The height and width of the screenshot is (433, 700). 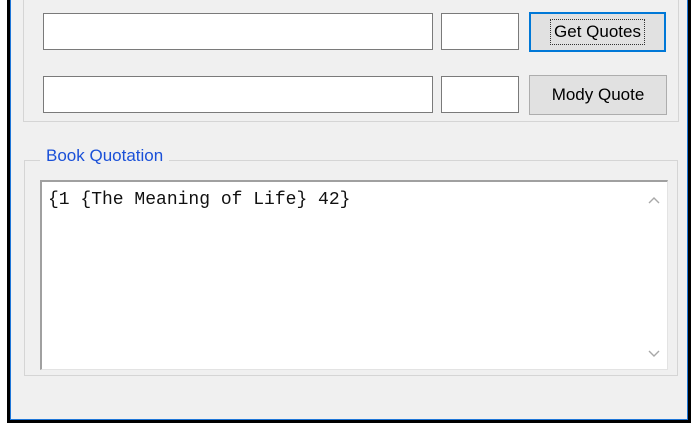 I want to click on book-quotation-legend: Book Quotation, so click(x=105, y=156).